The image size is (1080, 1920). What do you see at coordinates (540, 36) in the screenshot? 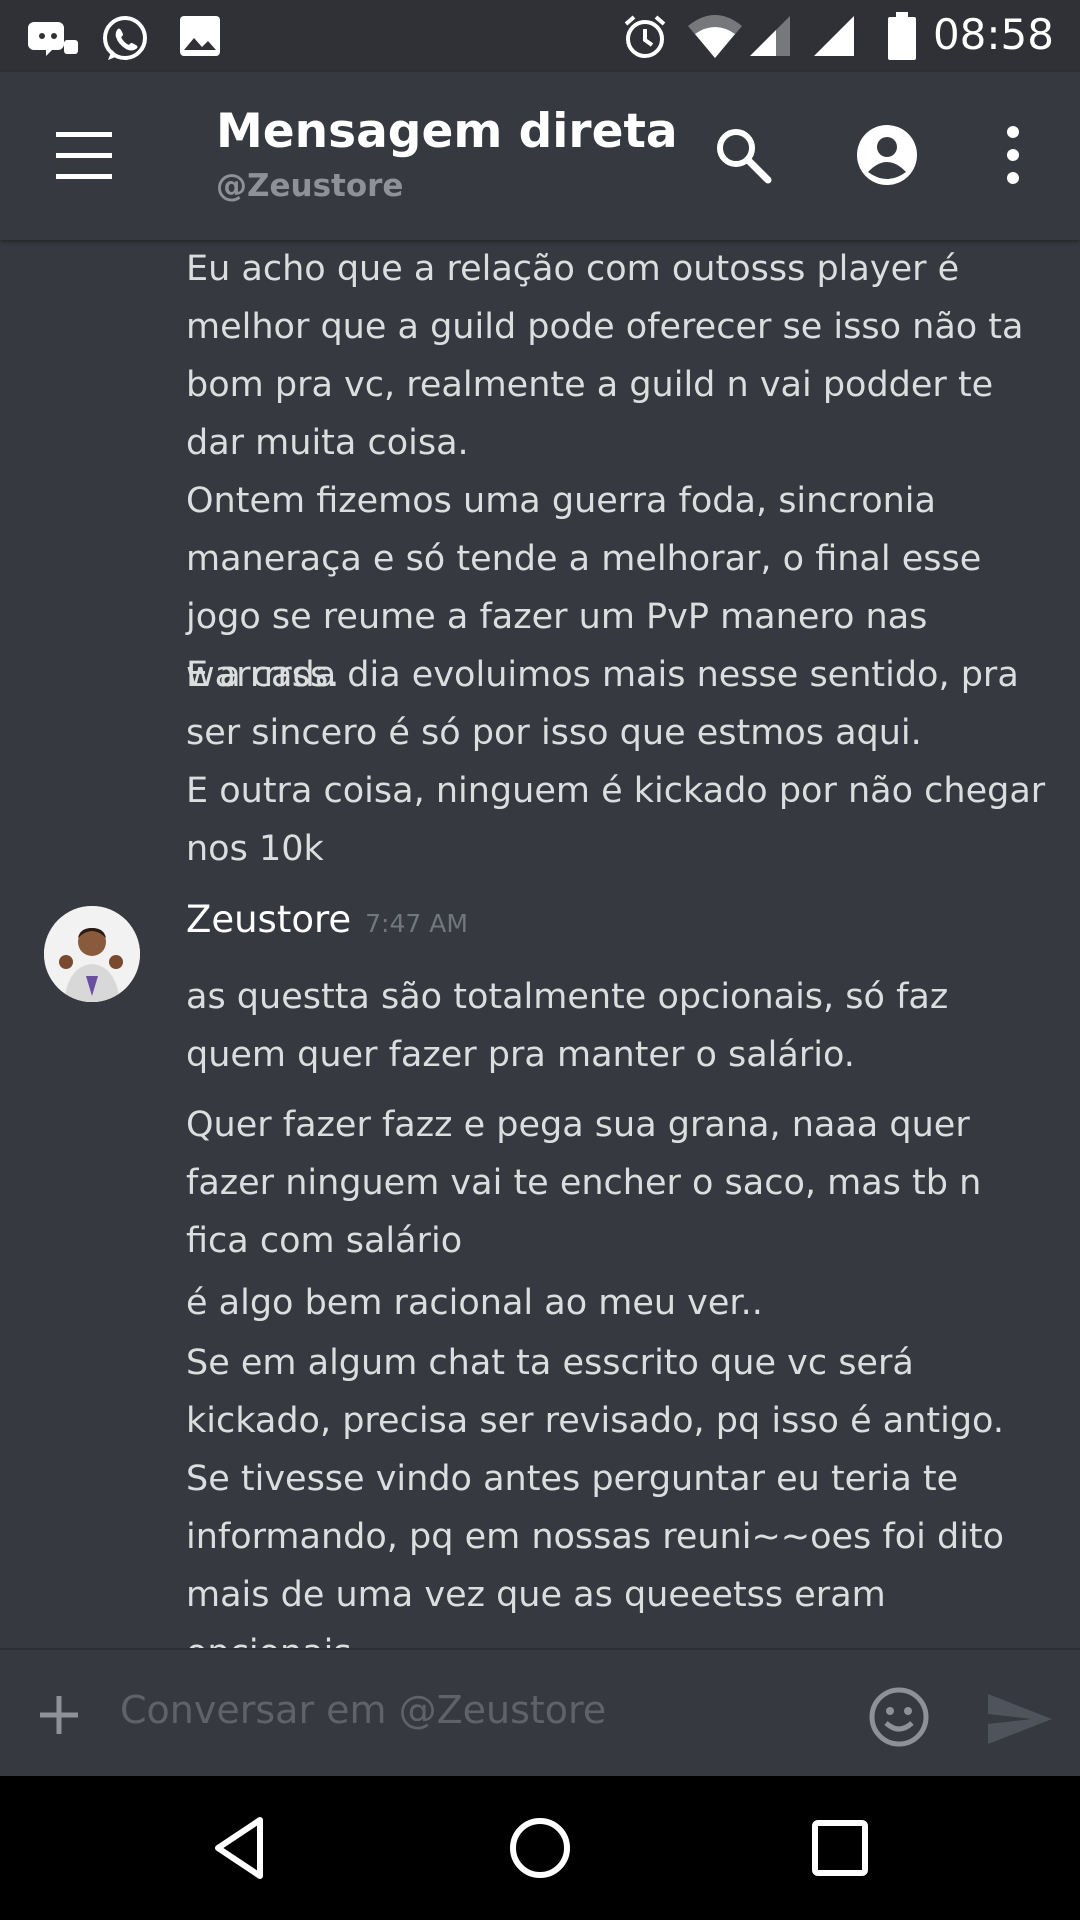
I see `status-bar: 08:58` at bounding box center [540, 36].